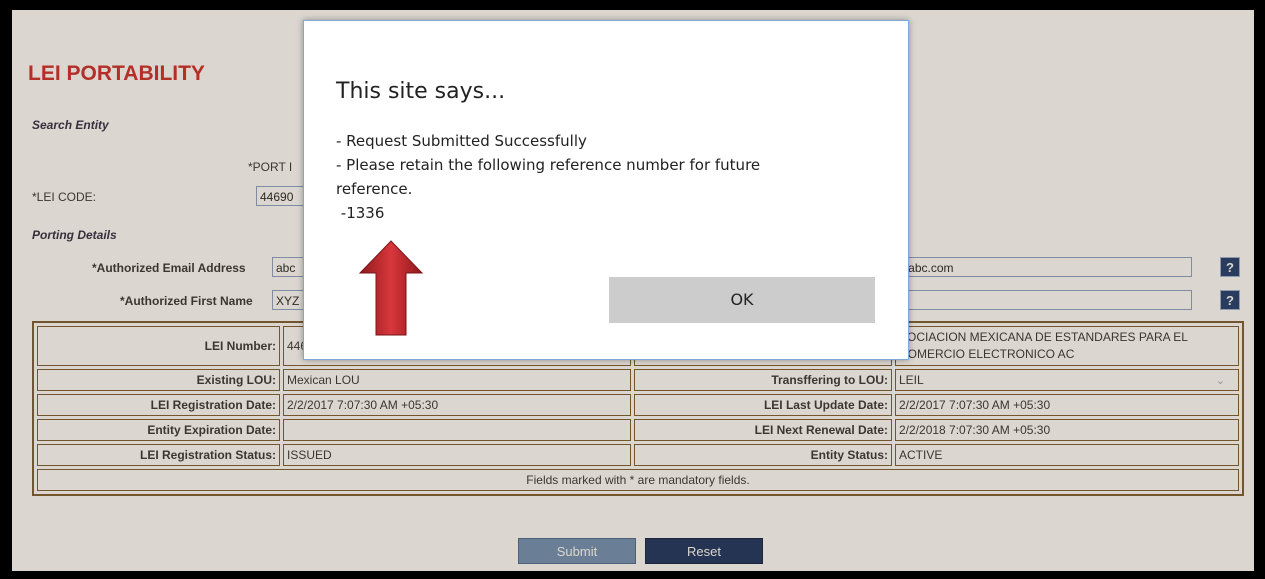  What do you see at coordinates (374, 189) in the screenshot?
I see `dialog-line-3: reference.` at bounding box center [374, 189].